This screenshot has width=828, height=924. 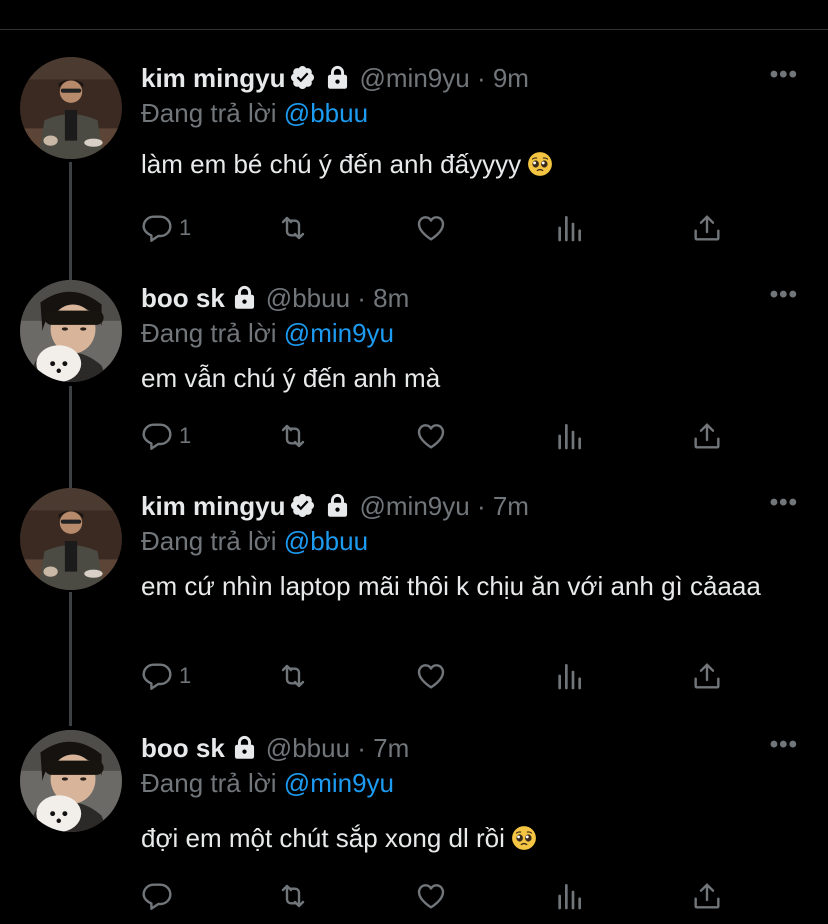 I want to click on pleading-face-icon, so click(x=540, y=168).